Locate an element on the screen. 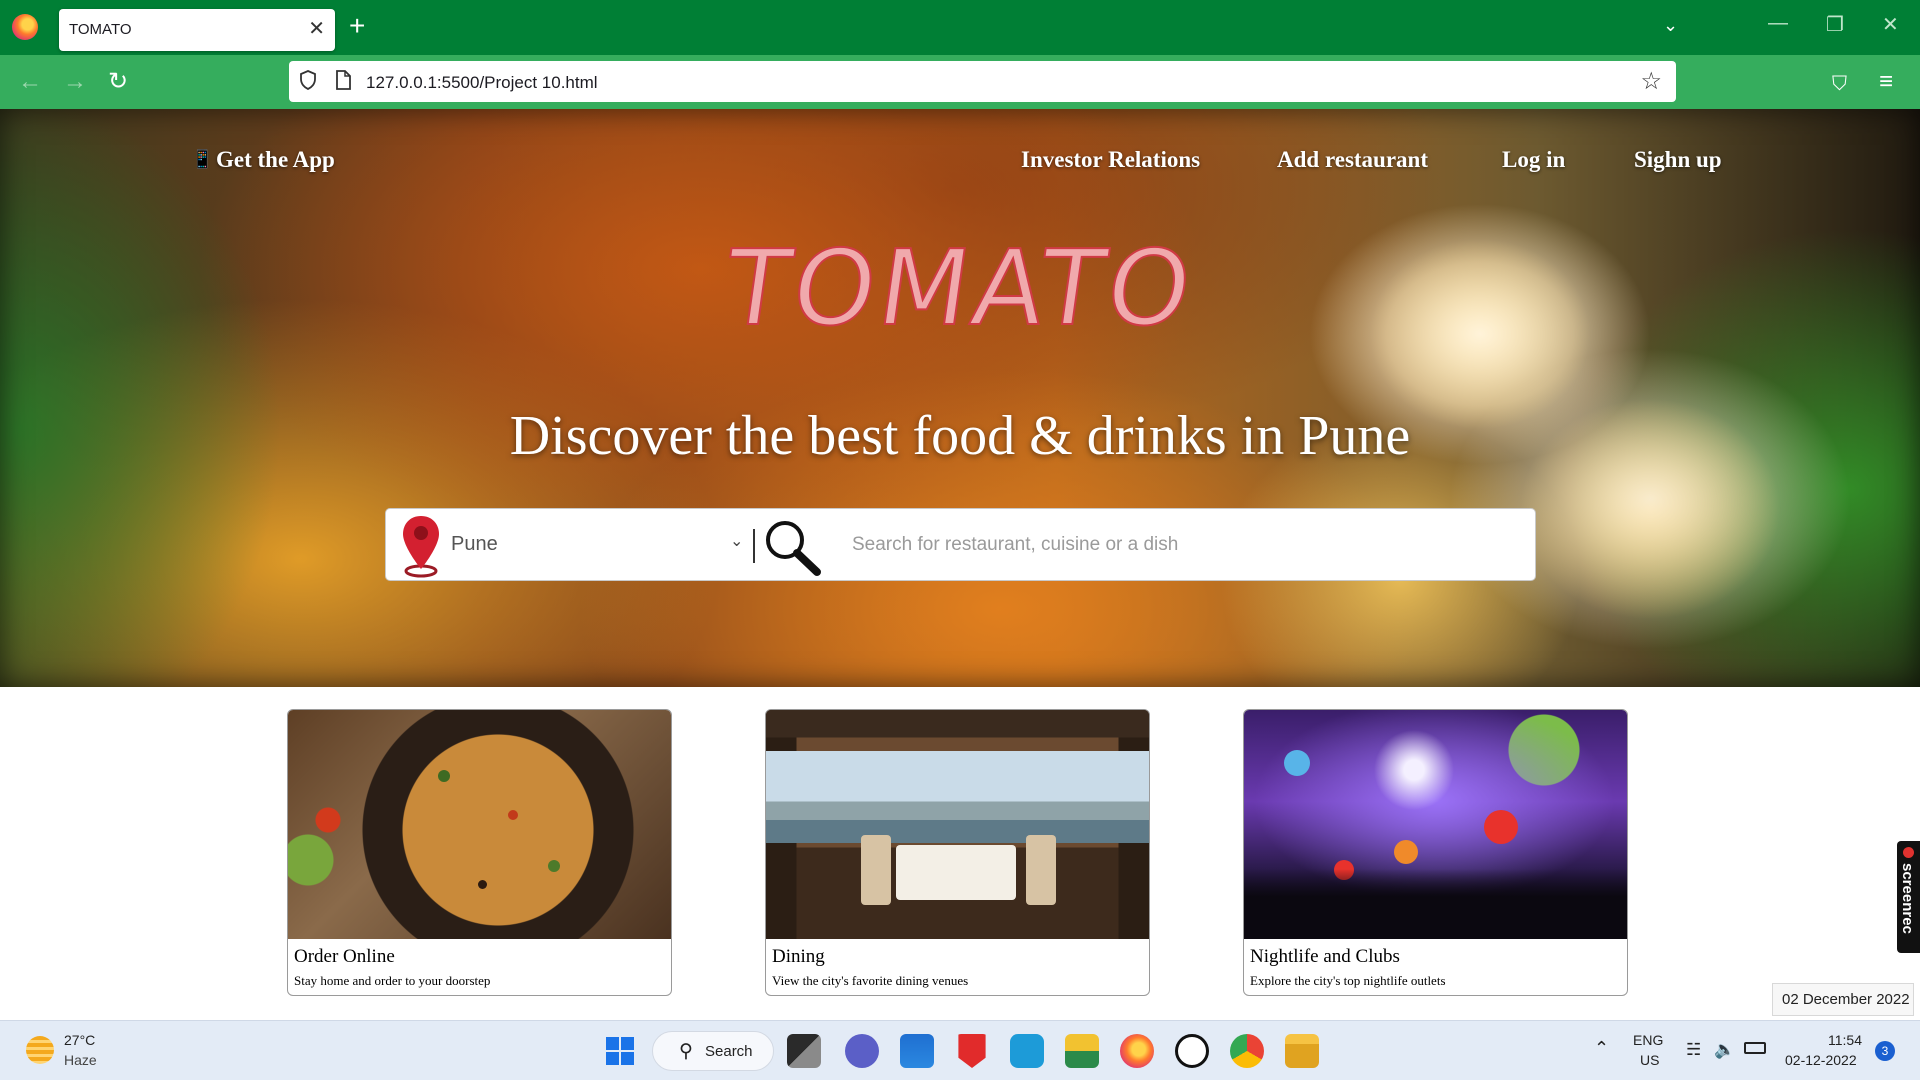 The height and width of the screenshot is (1080, 1920). notification-badge: 3 is located at coordinates (1885, 1051).